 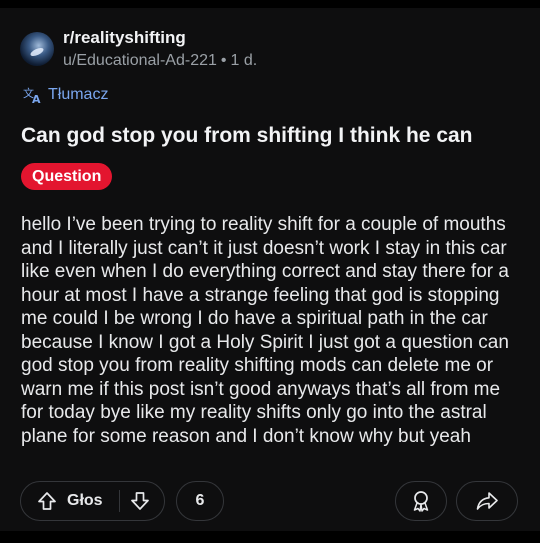 What do you see at coordinates (270, 537) in the screenshot?
I see `bottom-divider` at bounding box center [270, 537].